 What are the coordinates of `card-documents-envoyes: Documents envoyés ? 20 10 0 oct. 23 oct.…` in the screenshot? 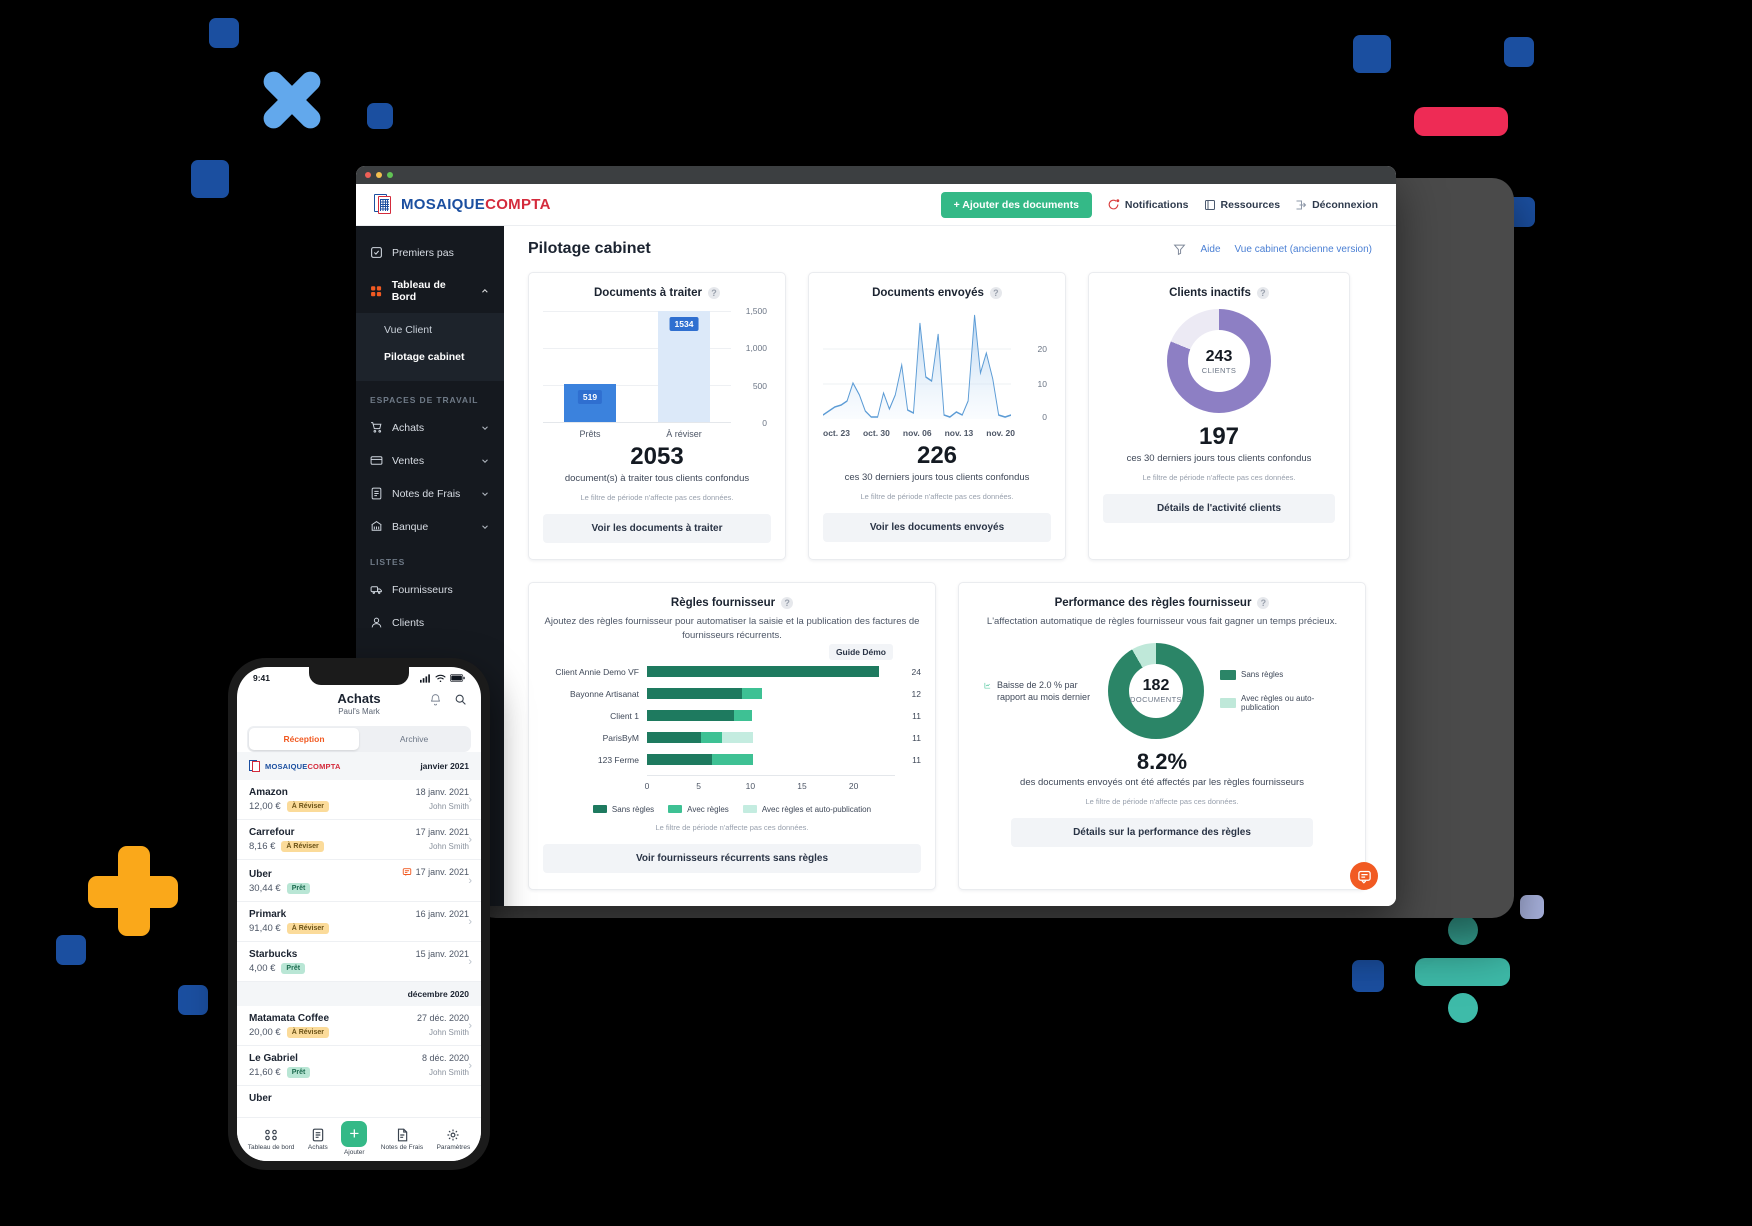 It's located at (937, 416).